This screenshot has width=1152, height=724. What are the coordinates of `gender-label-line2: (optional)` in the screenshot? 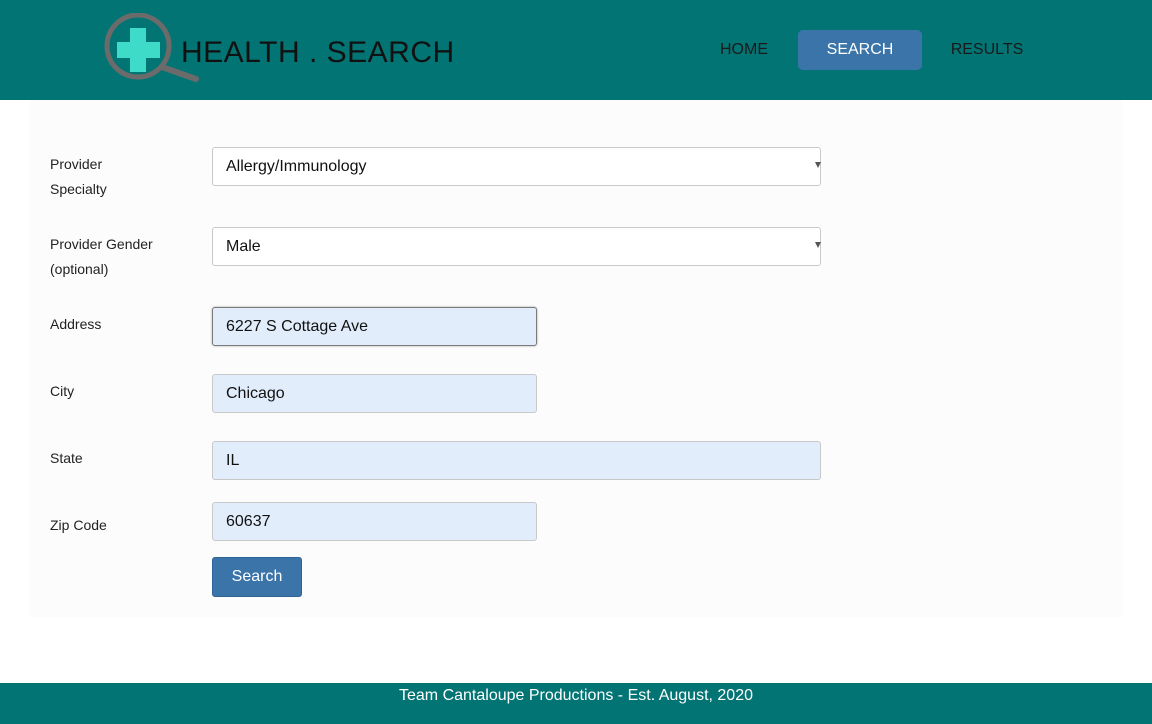 It's located at (79, 269).